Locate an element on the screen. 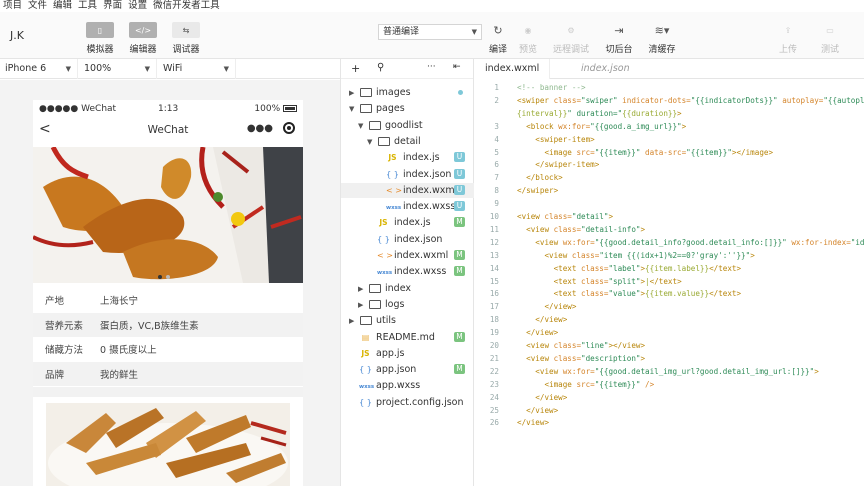 The height and width of the screenshot is (486, 864). code-text: <swiper-item> is located at coordinates (565, 139).